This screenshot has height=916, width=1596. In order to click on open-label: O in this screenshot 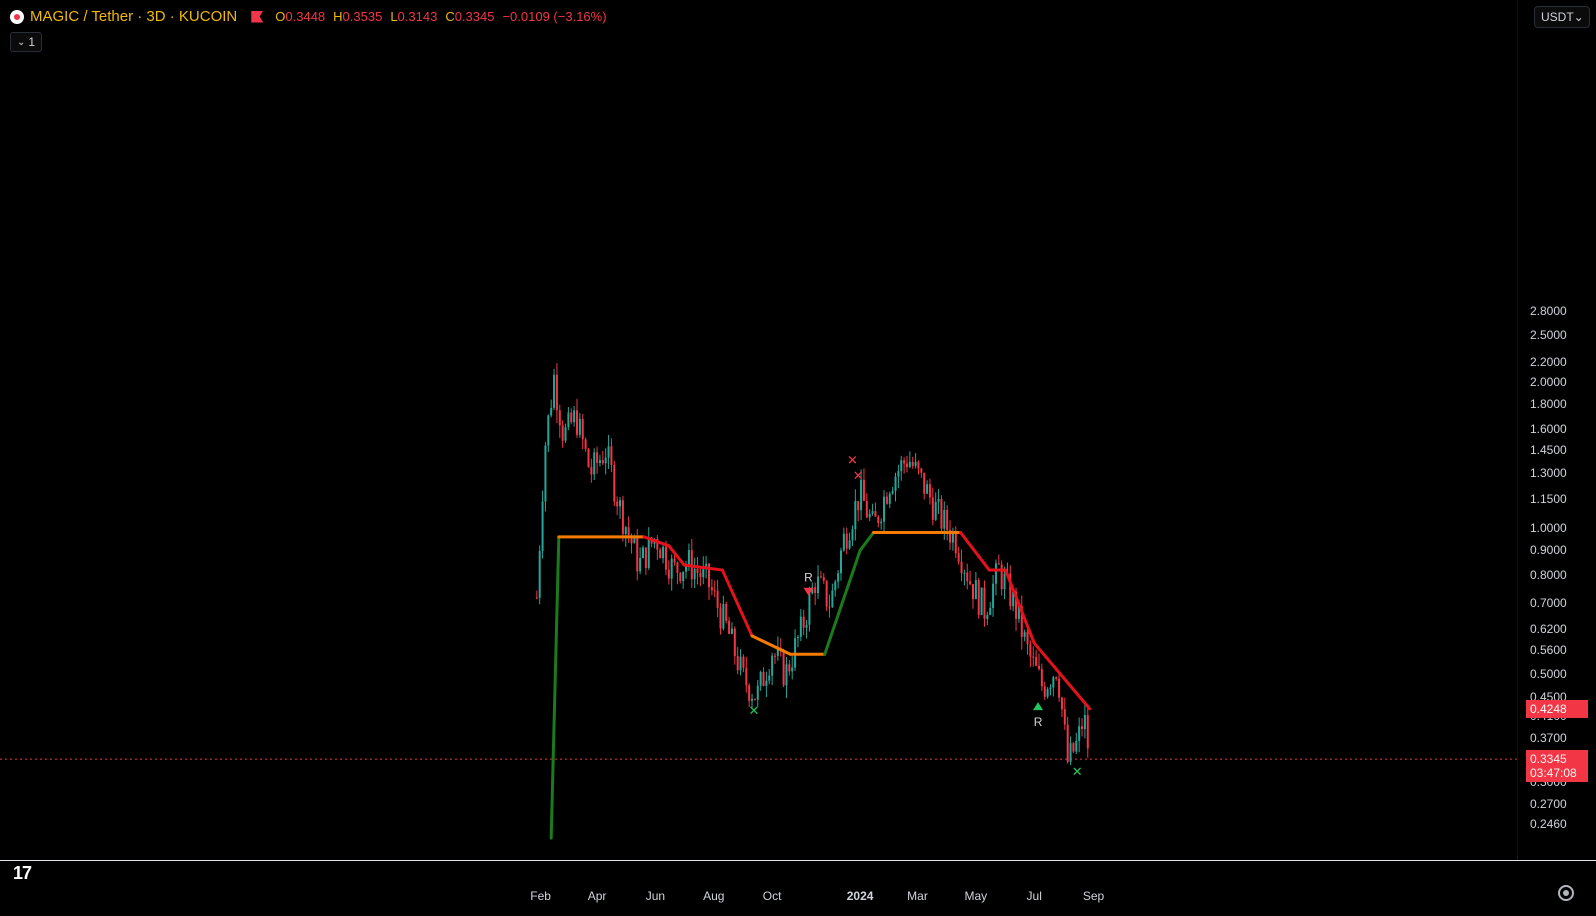, I will do `click(280, 16)`.